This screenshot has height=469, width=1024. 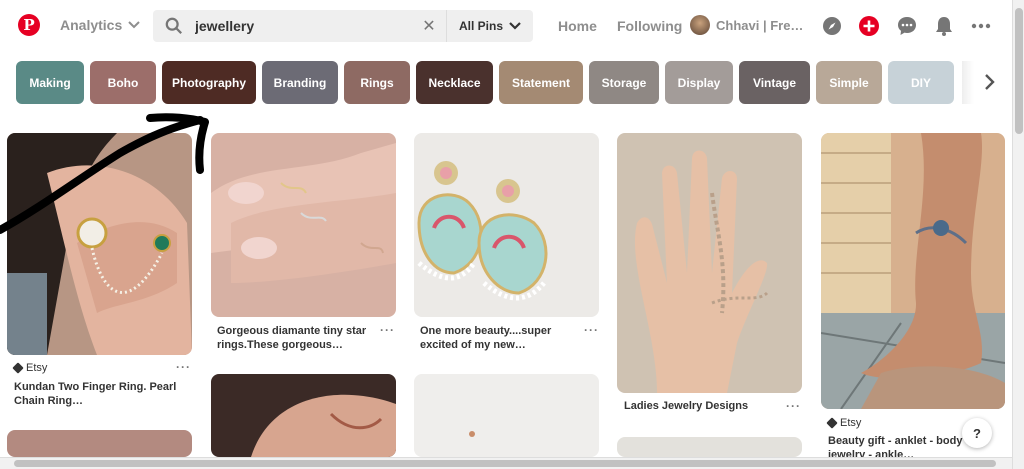 I want to click on pin-image-earrings, so click(x=506, y=225).